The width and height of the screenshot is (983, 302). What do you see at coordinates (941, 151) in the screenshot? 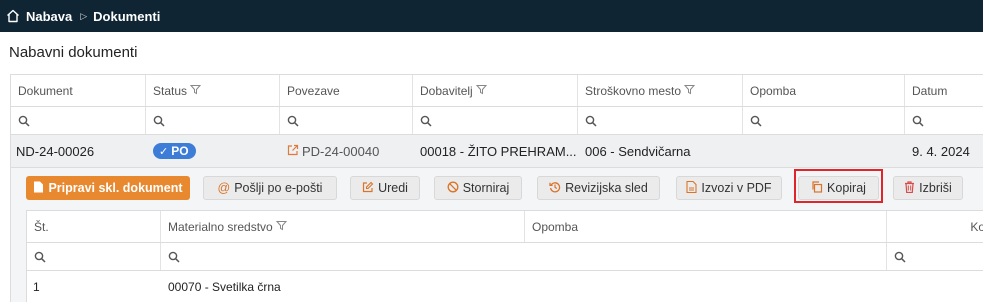
I see `cell-datum: 9. 4. 2024` at bounding box center [941, 151].